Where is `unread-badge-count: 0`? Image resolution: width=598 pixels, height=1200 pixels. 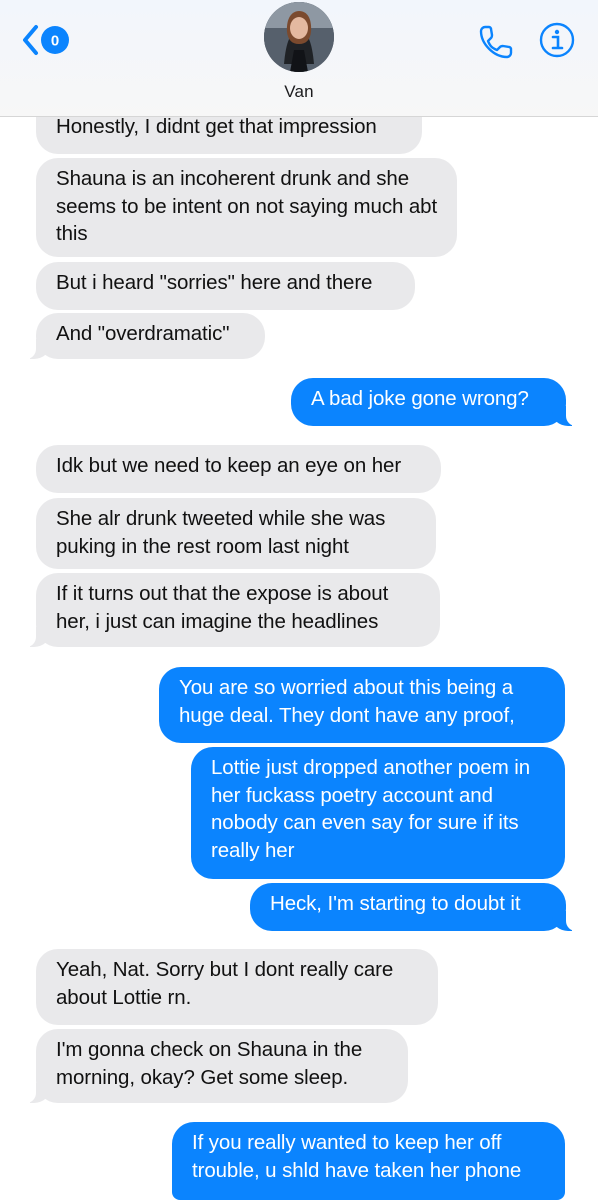
unread-badge-count: 0 is located at coordinates (55, 41).